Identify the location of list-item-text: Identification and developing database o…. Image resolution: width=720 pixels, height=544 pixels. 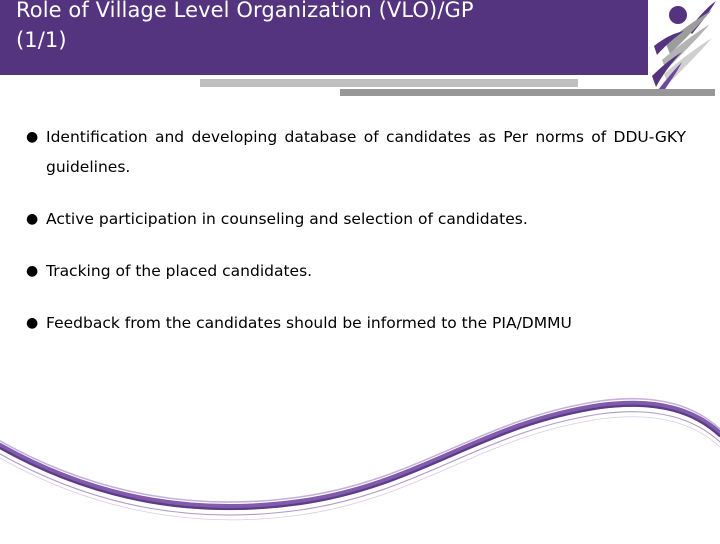
(366, 152).